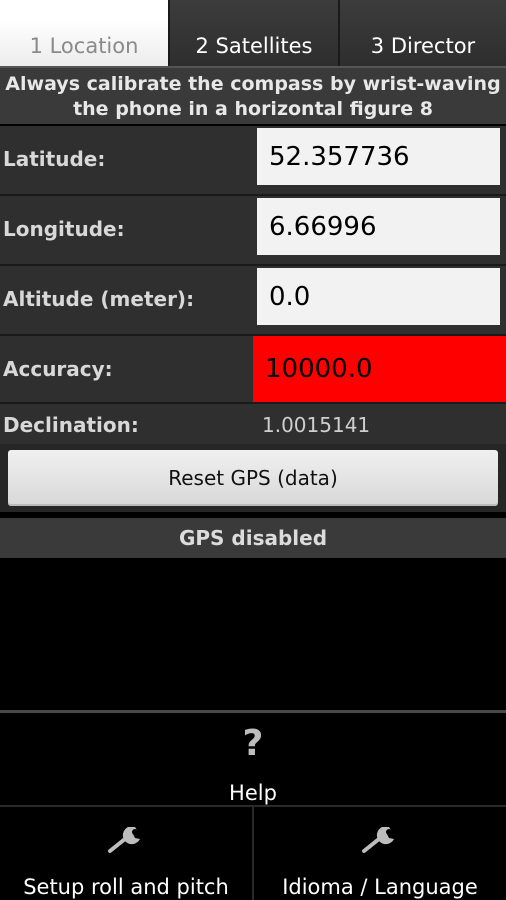 This screenshot has width=506, height=900. What do you see at coordinates (126, 853) in the screenshot?
I see `setup-roll-pitch-menu-item: Setup roll and pitch` at bounding box center [126, 853].